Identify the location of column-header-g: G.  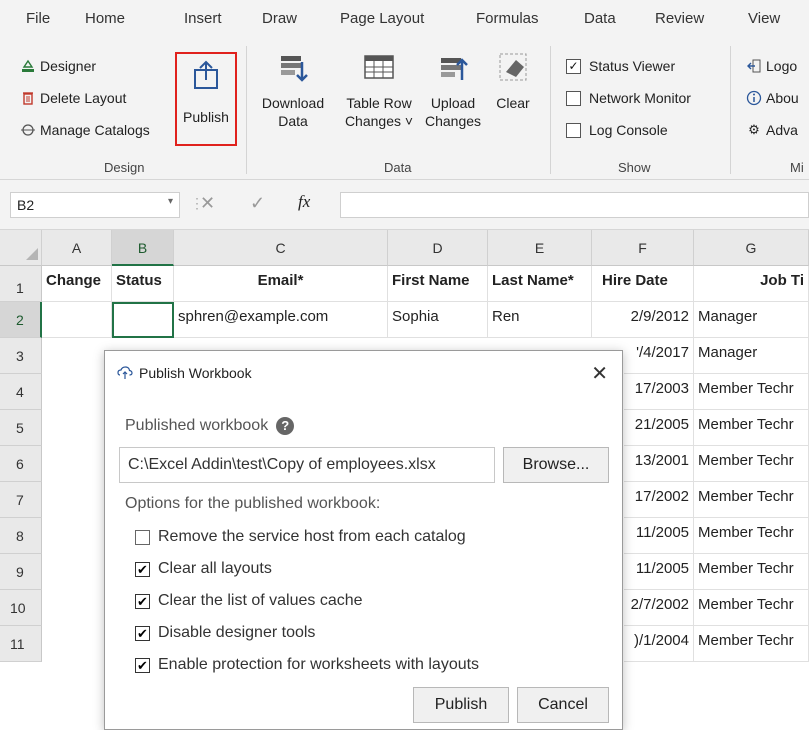
(751, 248).